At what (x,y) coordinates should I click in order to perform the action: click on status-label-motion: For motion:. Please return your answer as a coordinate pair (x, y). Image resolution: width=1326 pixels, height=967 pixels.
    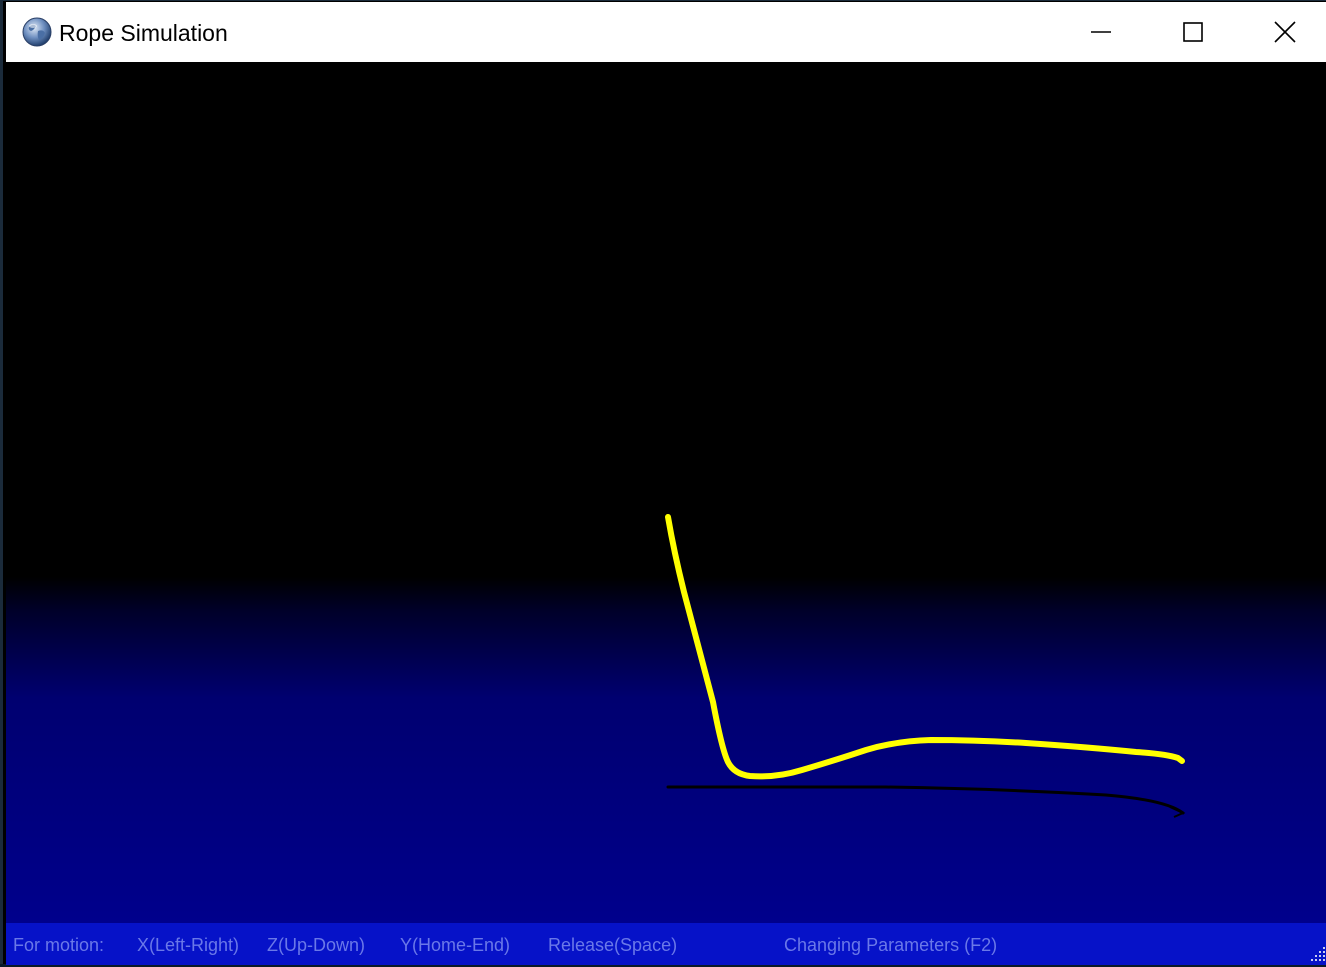
    Looking at the image, I should click on (59, 945).